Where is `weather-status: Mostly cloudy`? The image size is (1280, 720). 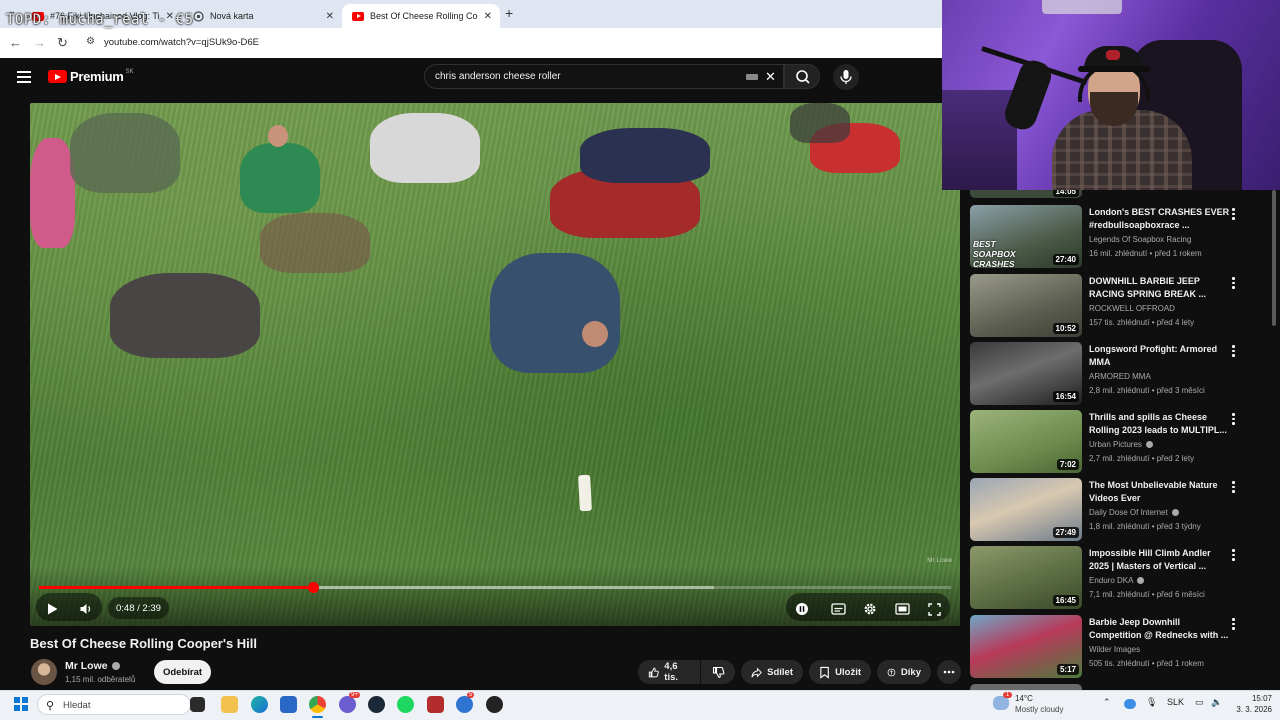
weather-status: Mostly cloudy is located at coordinates (1039, 709).